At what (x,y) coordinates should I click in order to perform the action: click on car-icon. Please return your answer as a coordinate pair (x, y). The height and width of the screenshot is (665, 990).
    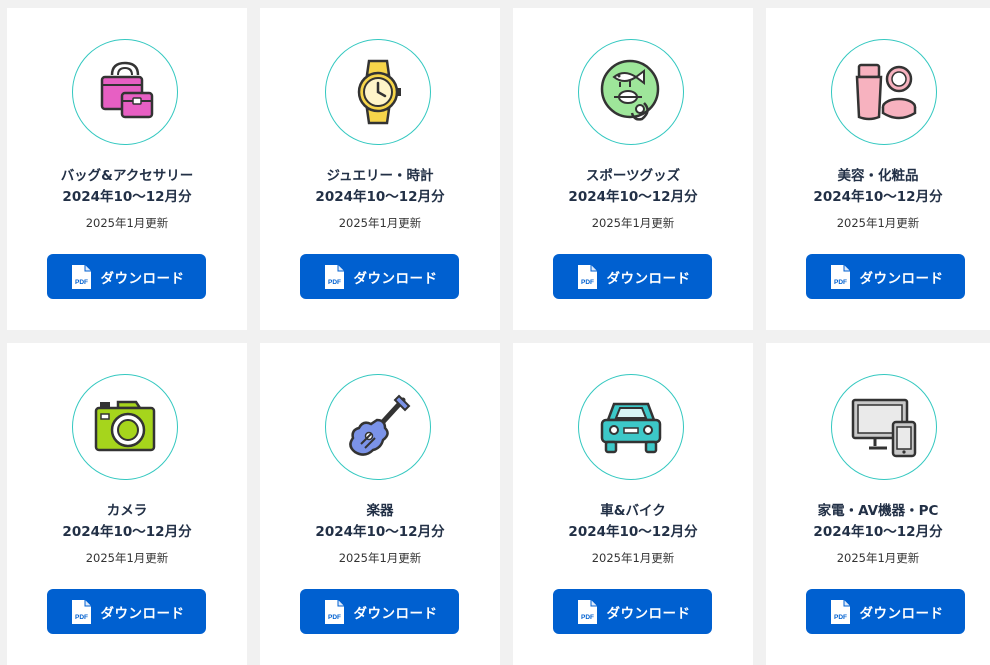
    Looking at the image, I should click on (631, 428).